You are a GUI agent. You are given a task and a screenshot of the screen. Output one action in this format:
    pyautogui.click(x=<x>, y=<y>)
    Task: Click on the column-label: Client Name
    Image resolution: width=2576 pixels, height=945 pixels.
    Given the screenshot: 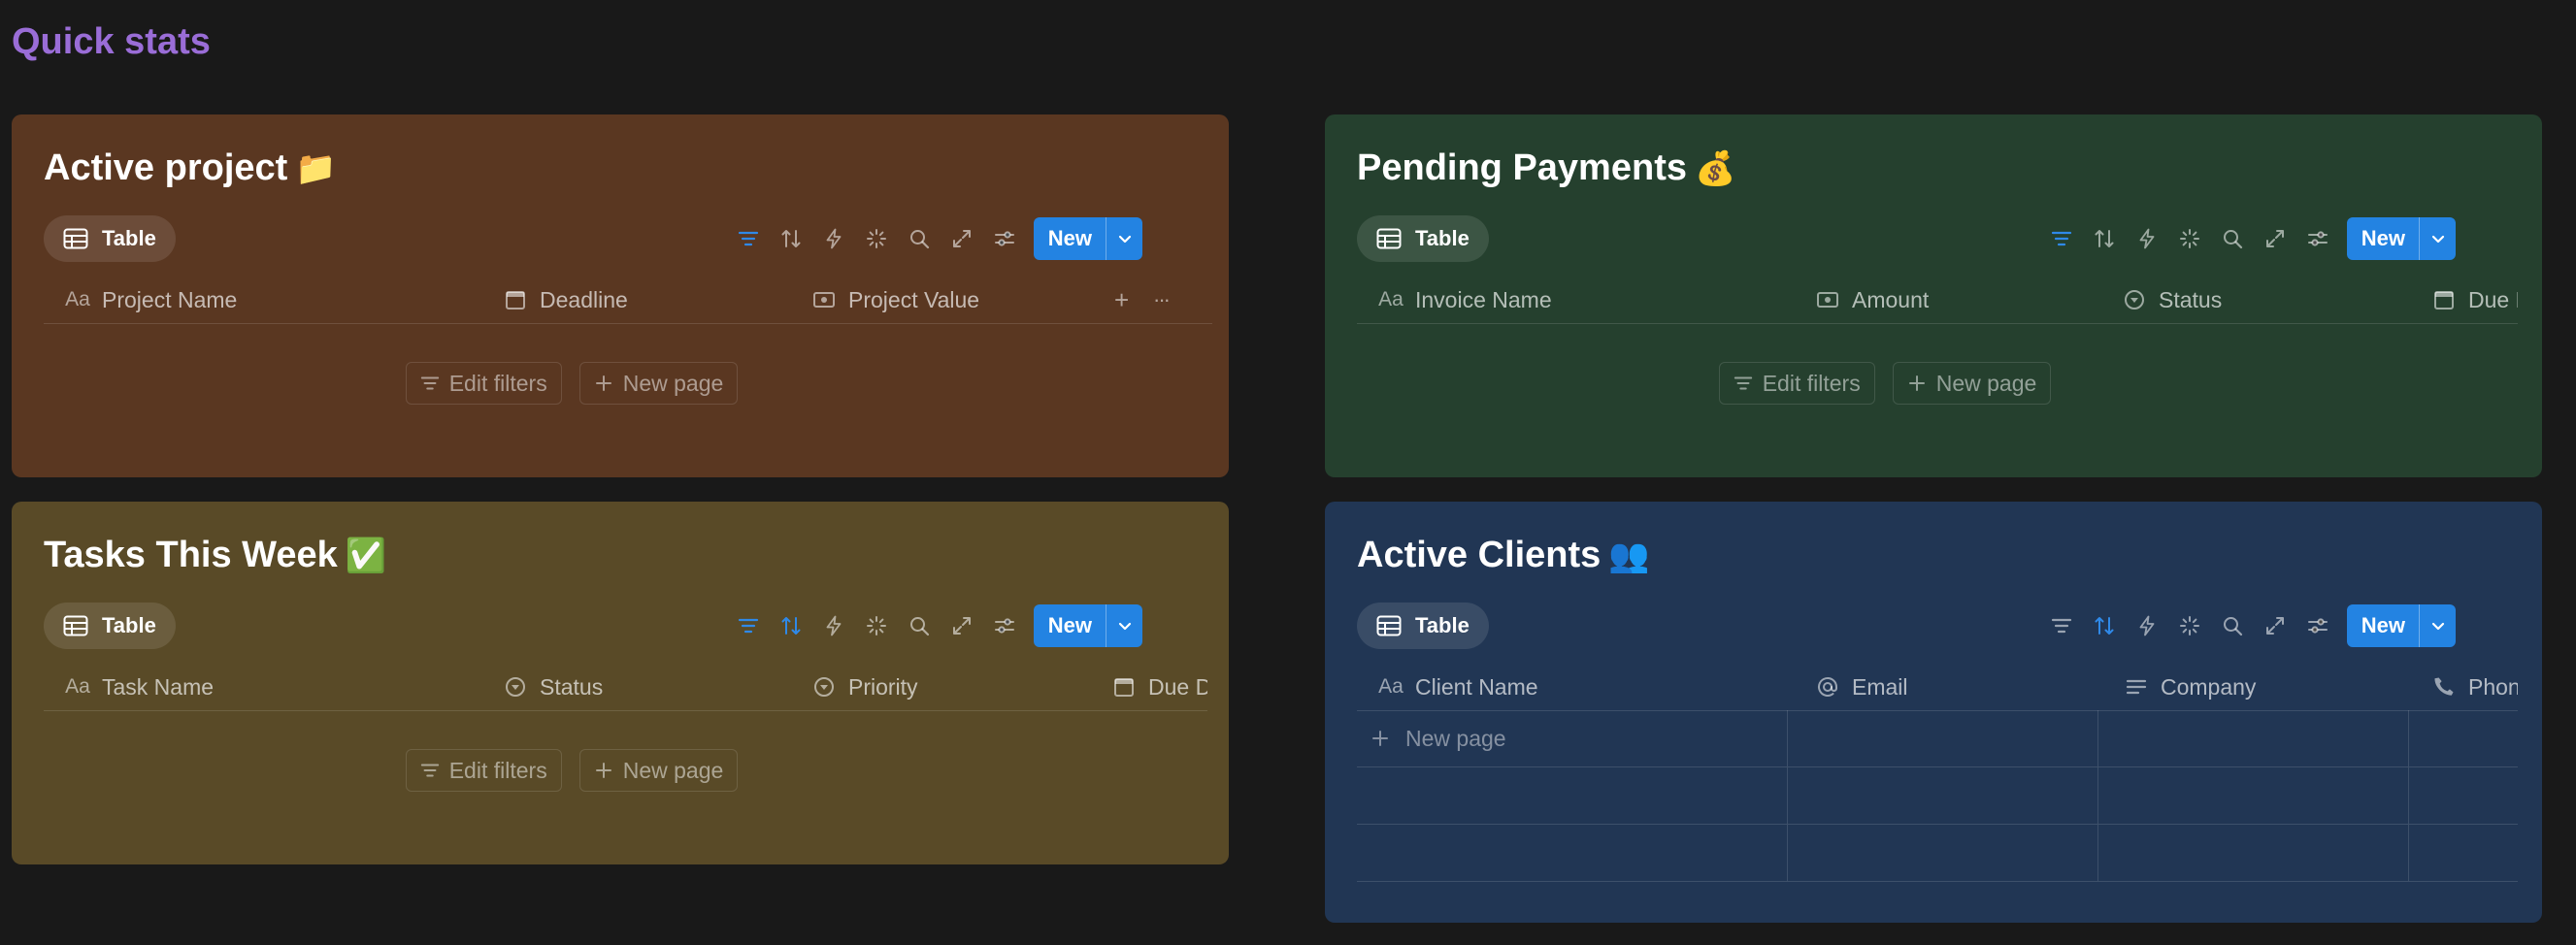 What is the action you would take?
    pyautogui.click(x=1476, y=686)
    